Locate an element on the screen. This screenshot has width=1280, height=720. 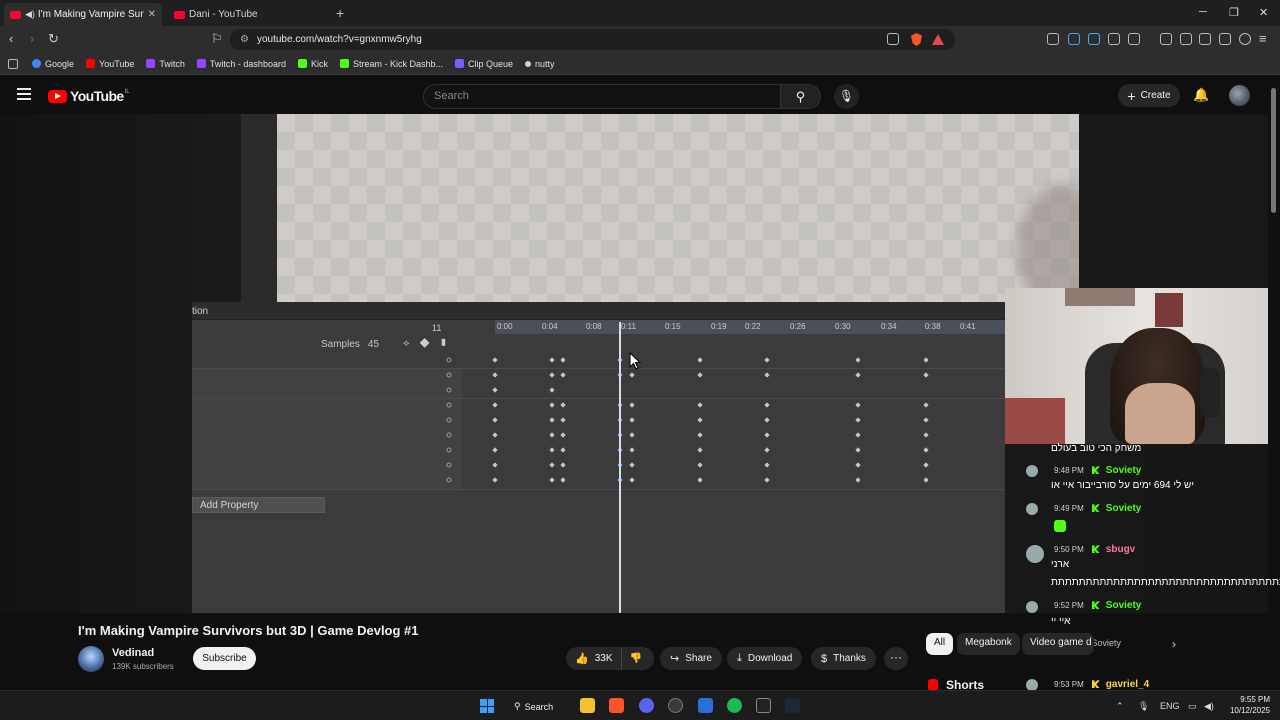
create-button: + Create is located at coordinates (1149, 95).